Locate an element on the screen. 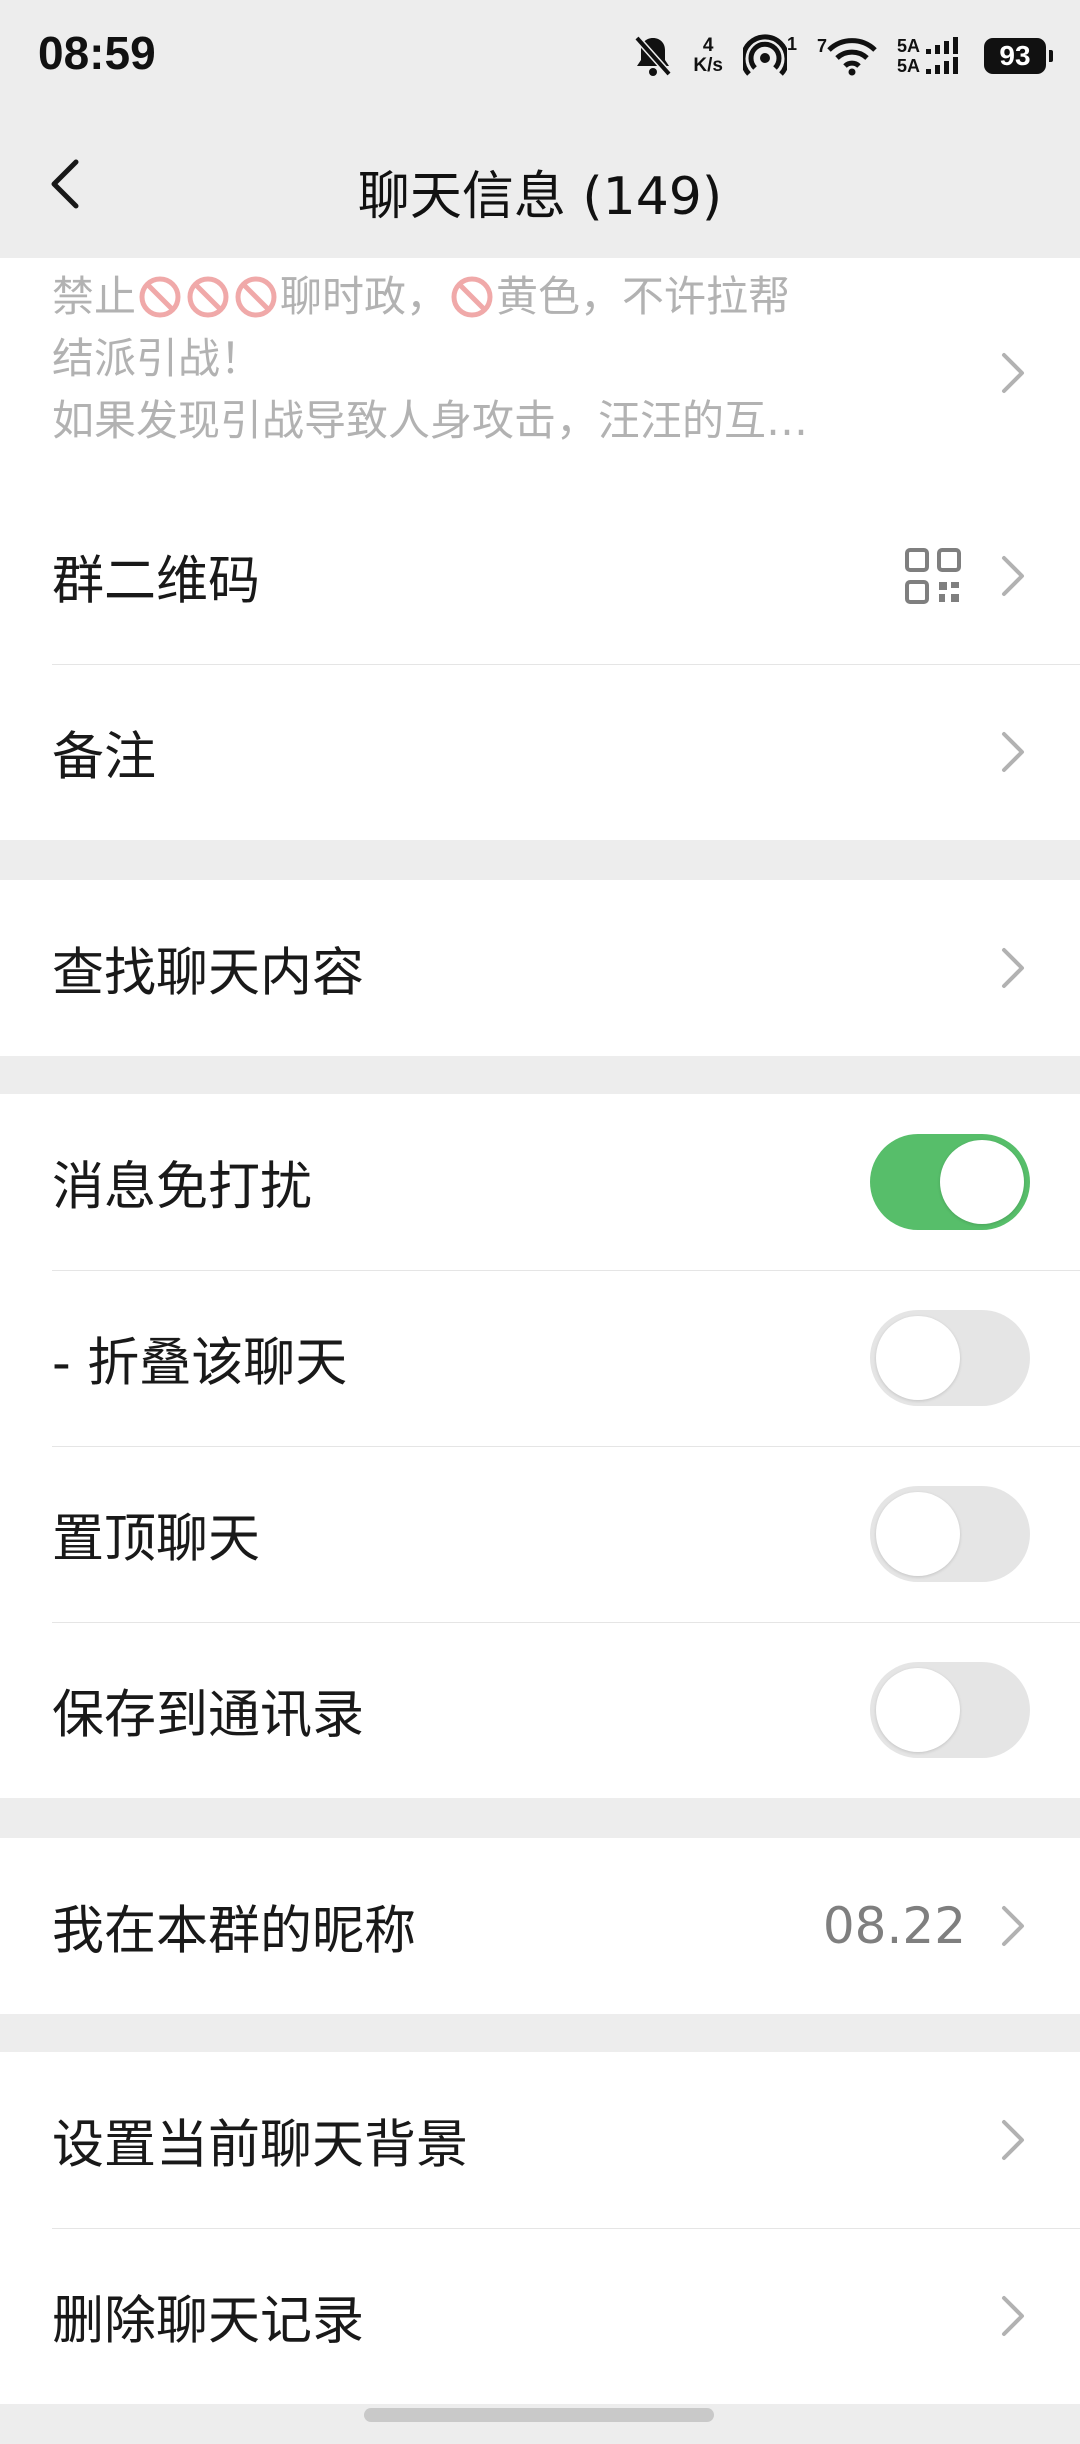 This screenshot has height=2444, width=1080. status-time: 08:59 is located at coordinates (97, 53).